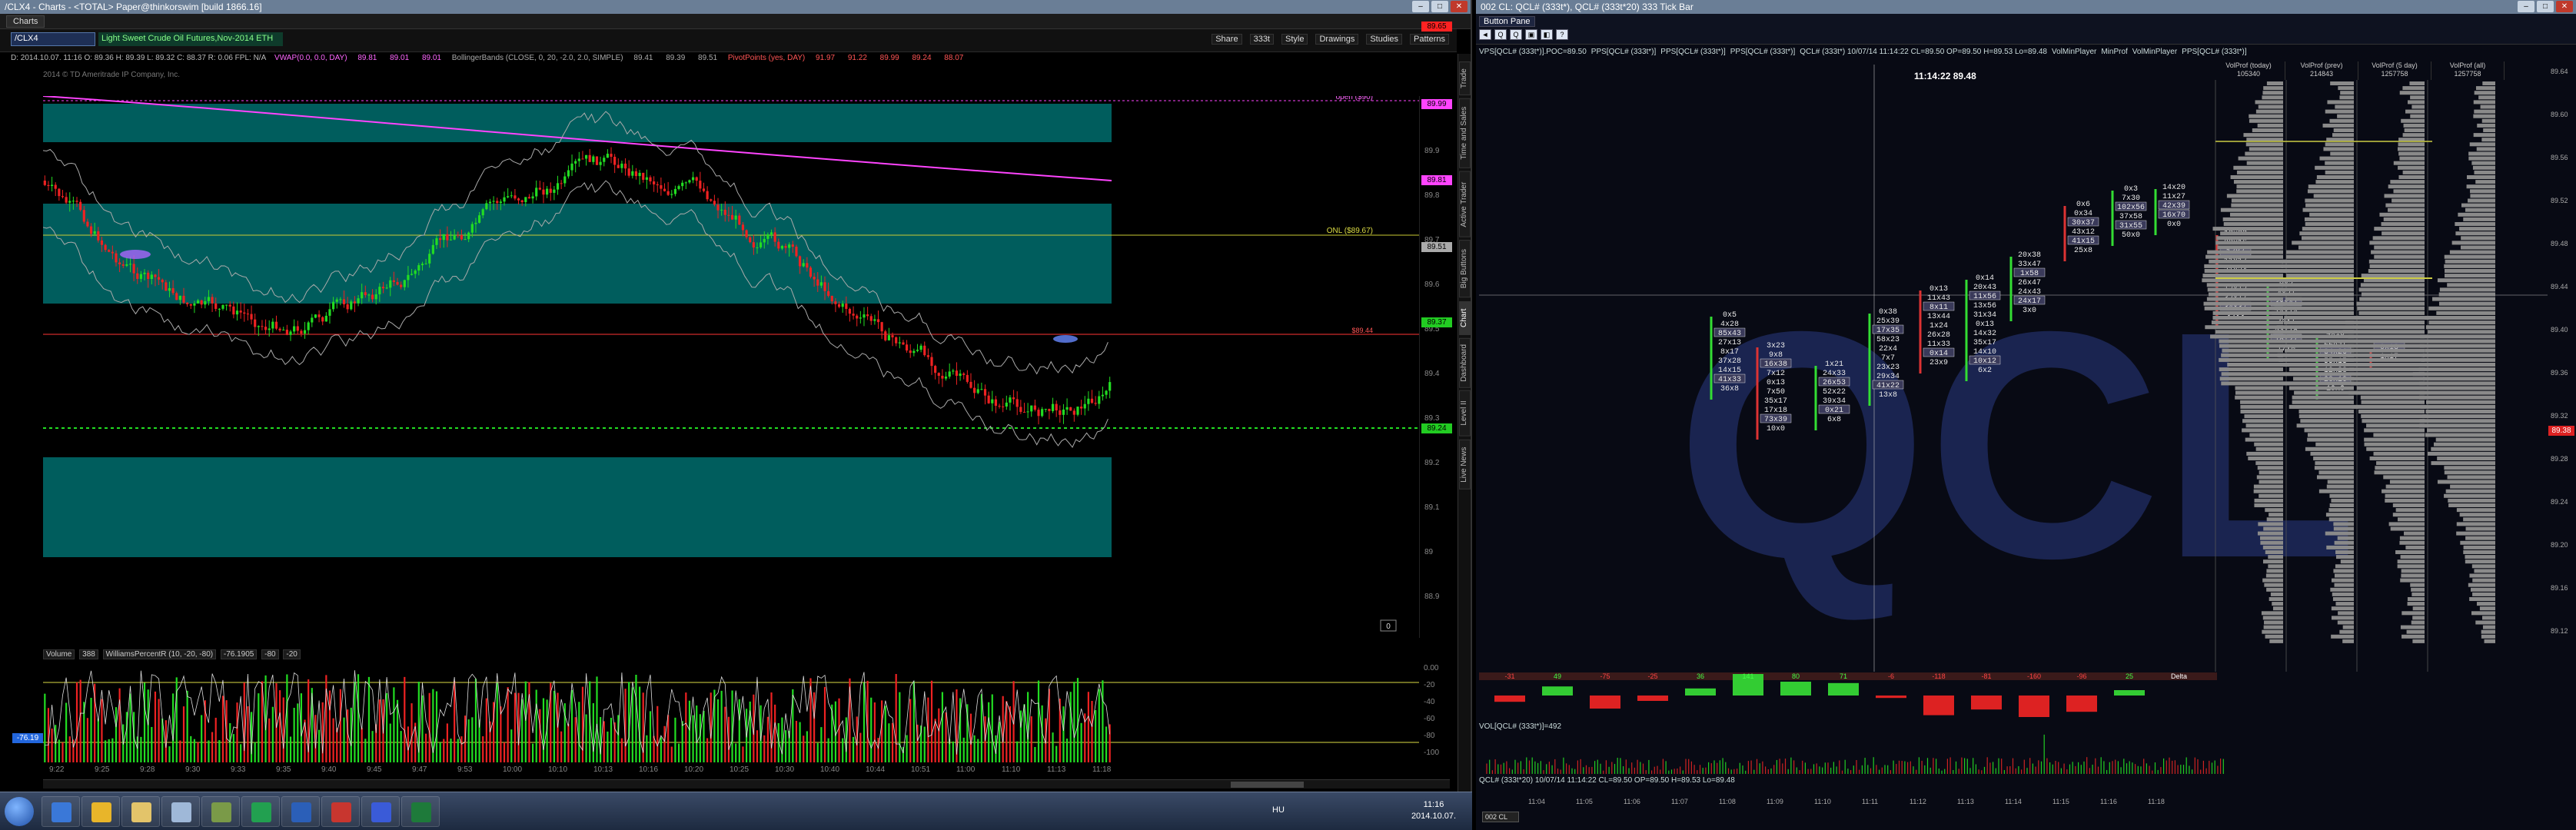 This screenshot has width=2576, height=830. What do you see at coordinates (159, 654) in the screenshot?
I see `williams-label: WilliamsPercentR (10, -20, -80)` at bounding box center [159, 654].